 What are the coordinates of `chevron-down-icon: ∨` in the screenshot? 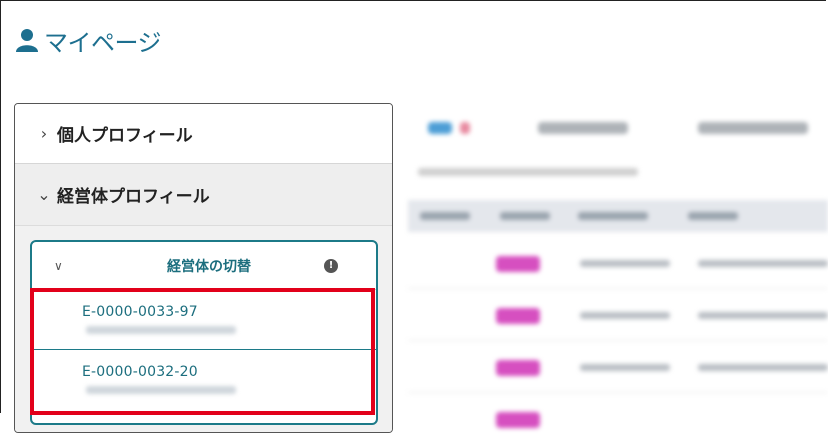 It's located at (58, 265).